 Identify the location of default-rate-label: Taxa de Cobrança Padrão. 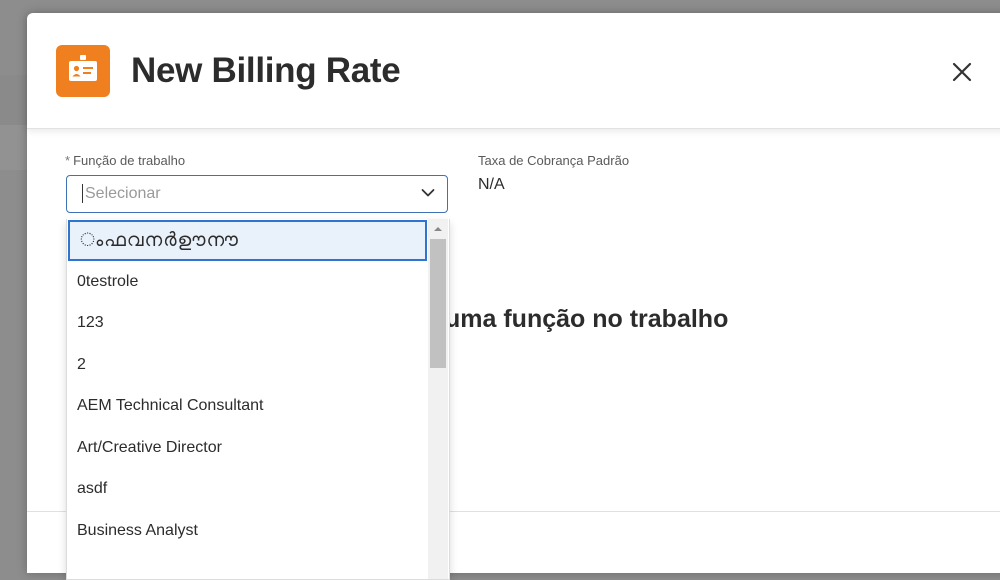
(554, 160).